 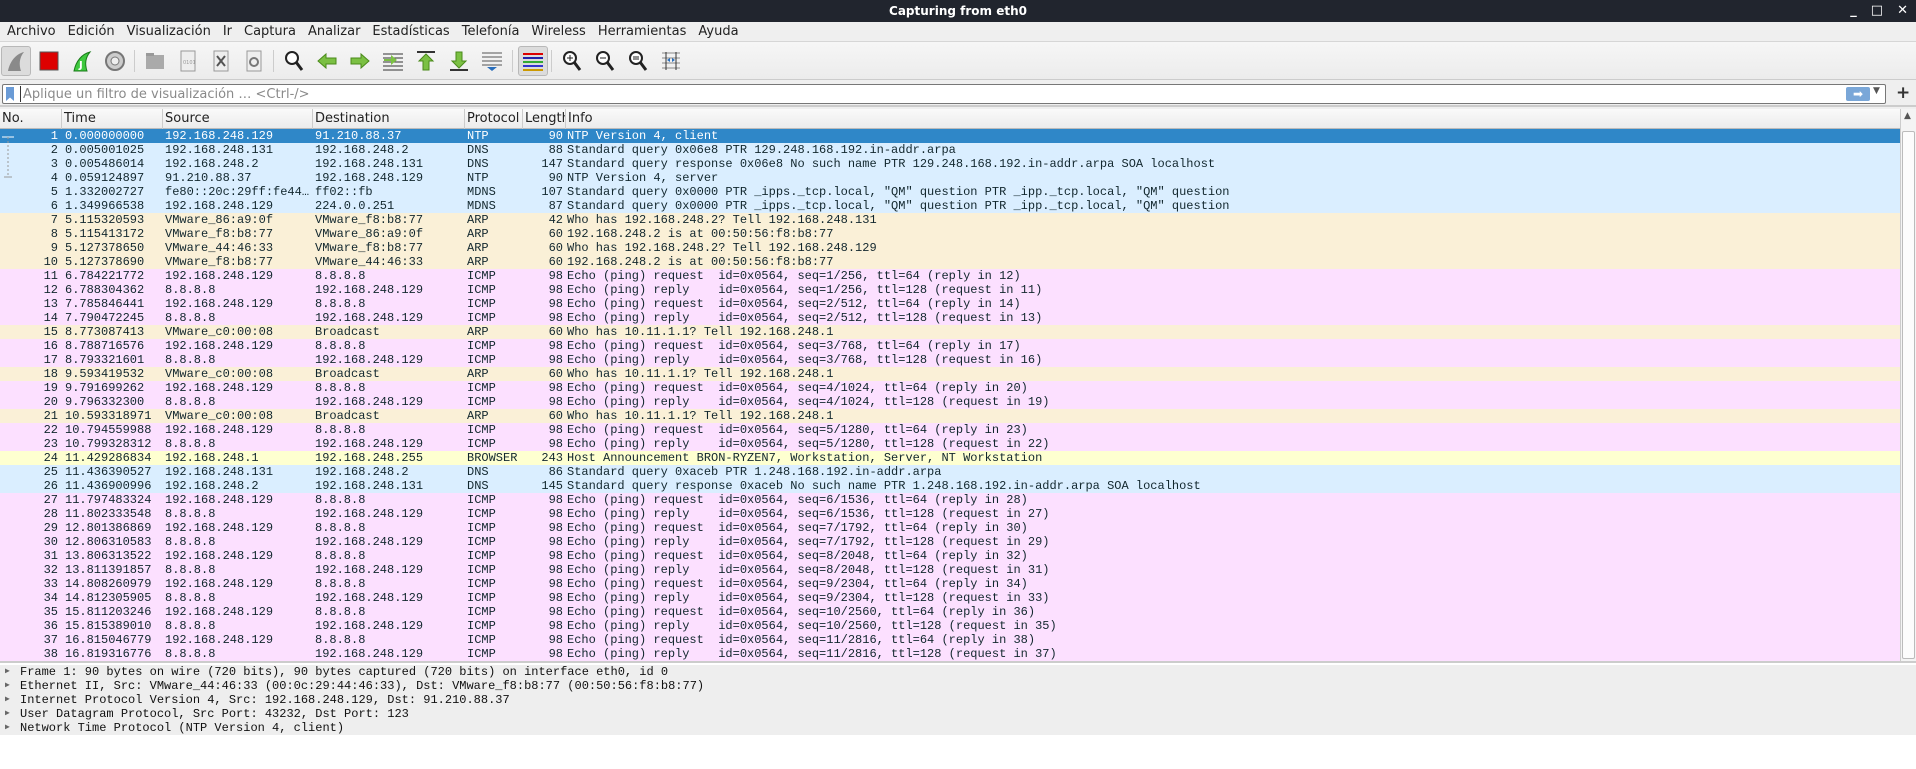 What do you see at coordinates (572, 61) in the screenshot?
I see `zoom-in-button` at bounding box center [572, 61].